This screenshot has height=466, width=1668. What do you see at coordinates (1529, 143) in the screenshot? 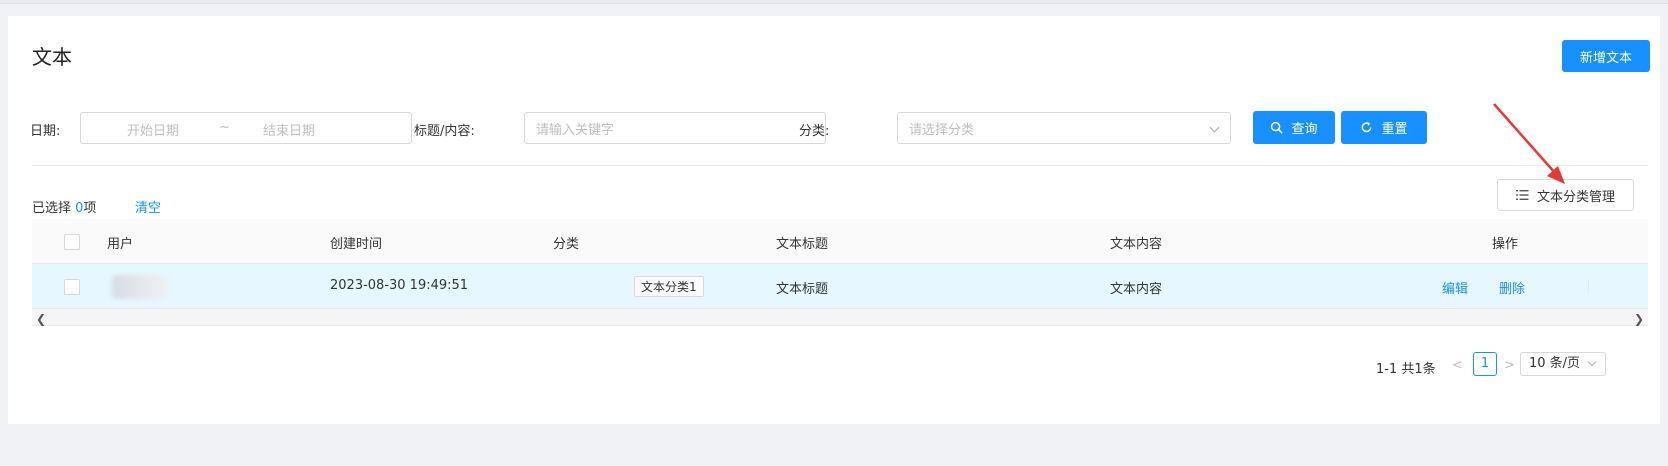
I see `annotation-arrow` at bounding box center [1529, 143].